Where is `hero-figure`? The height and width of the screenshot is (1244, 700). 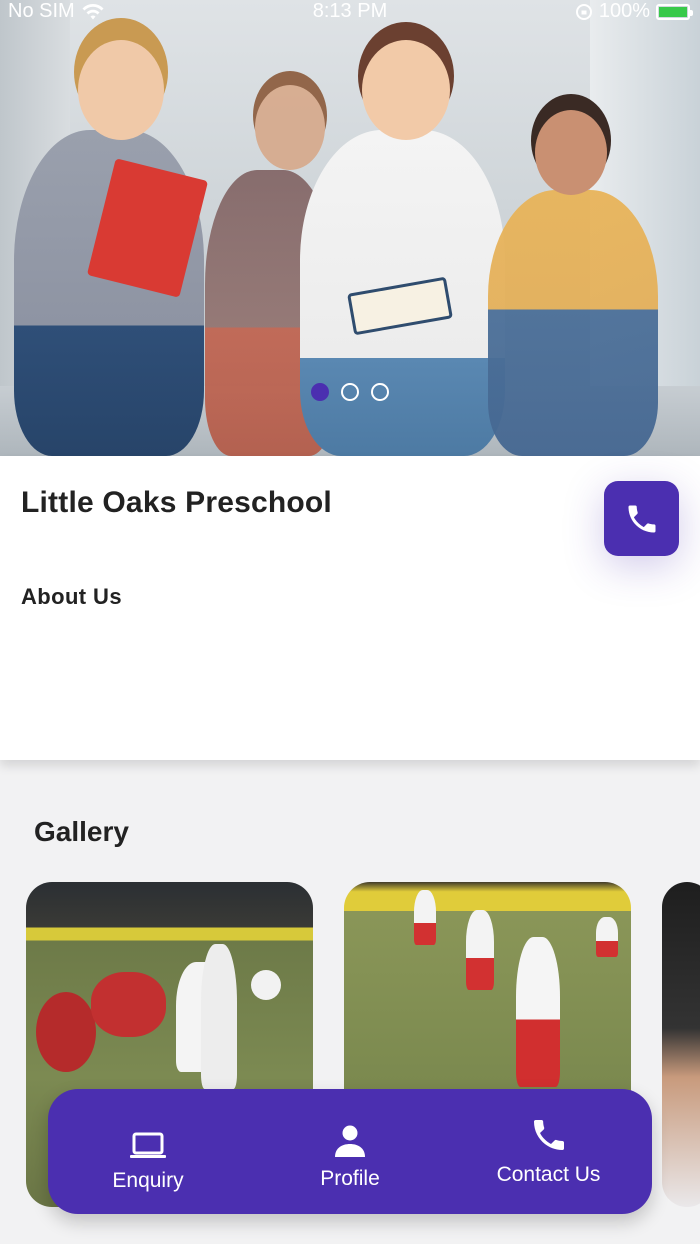
hero-figure is located at coordinates (573, 323).